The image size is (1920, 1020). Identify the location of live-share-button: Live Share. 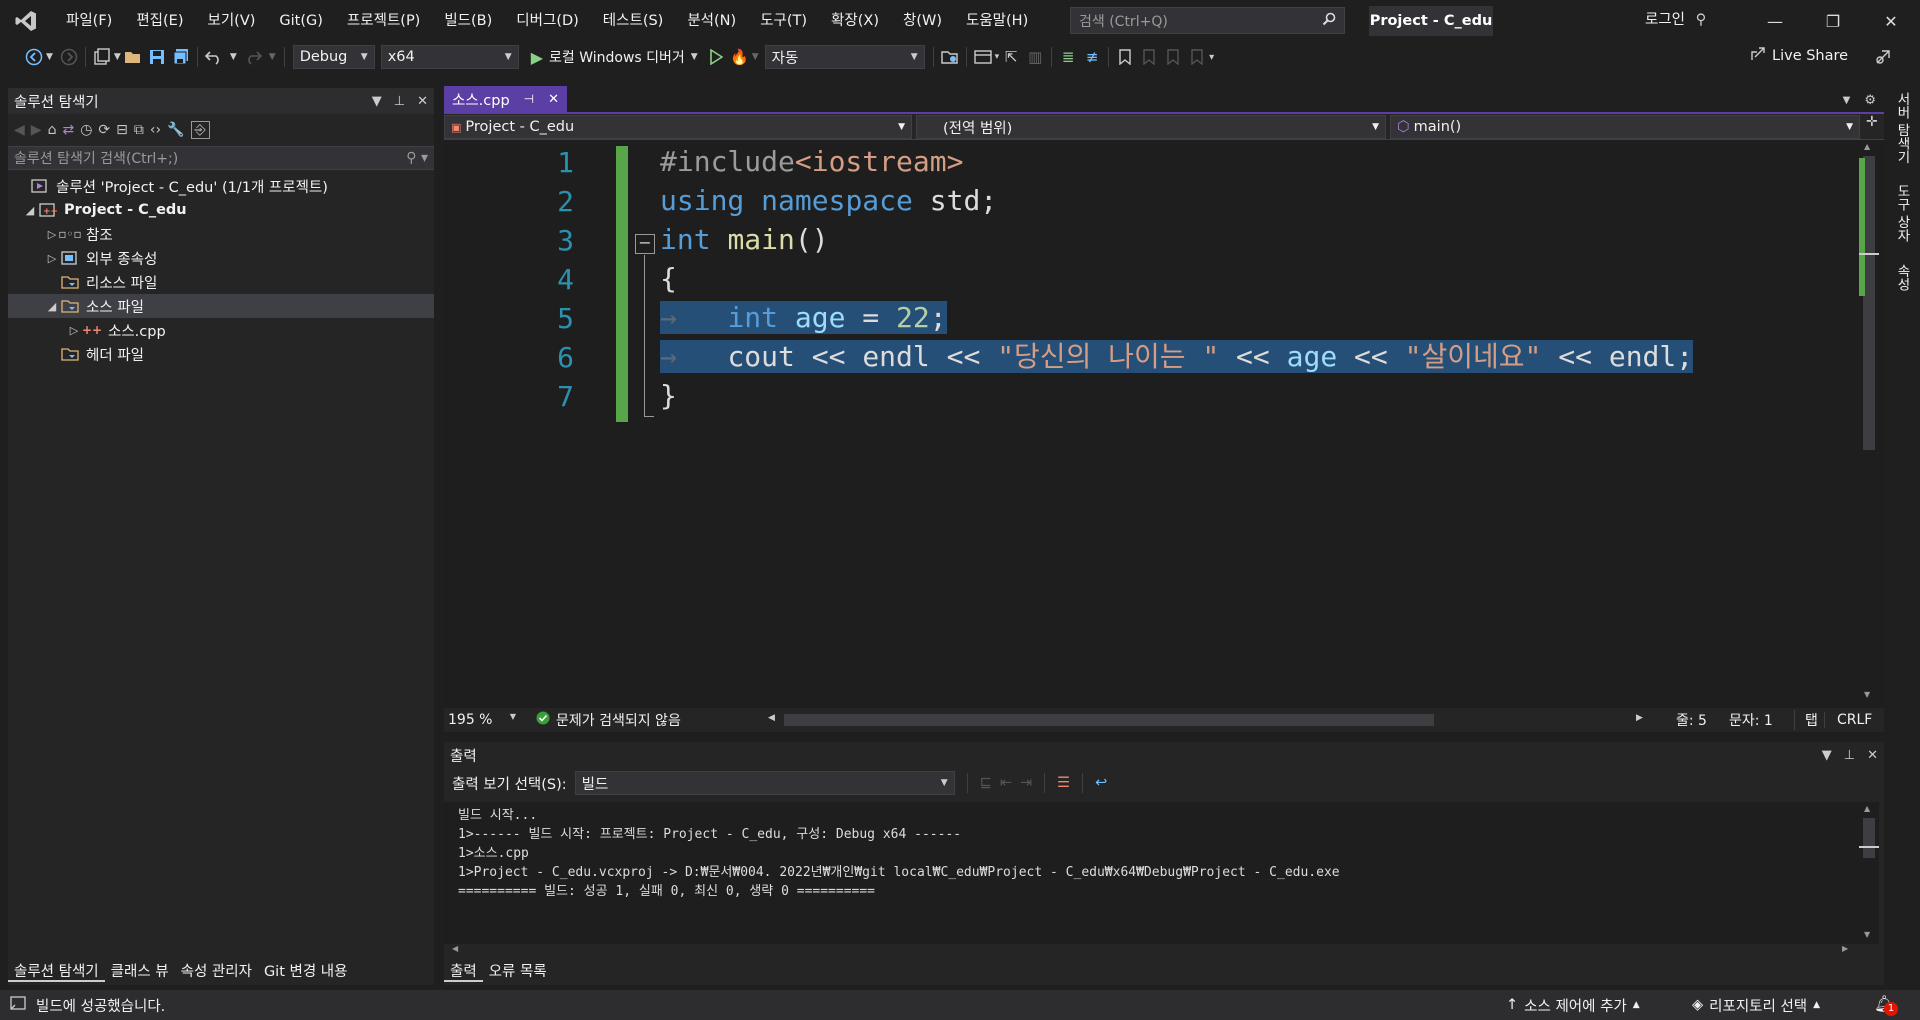
(1799, 56).